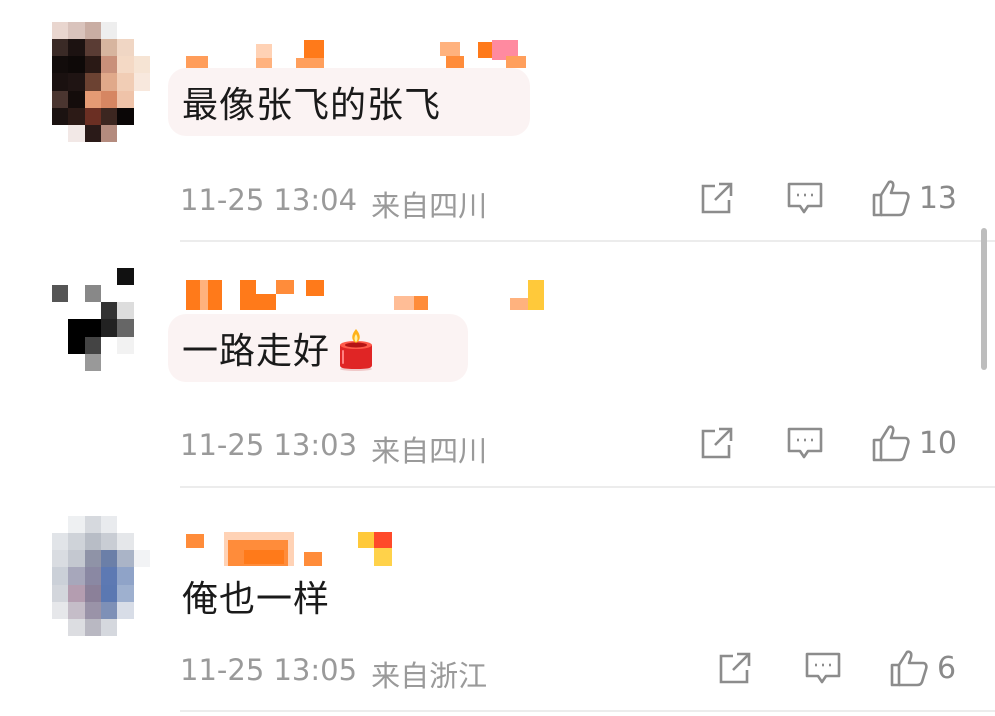 The width and height of the screenshot is (995, 716). What do you see at coordinates (984, 299) in the screenshot?
I see `scrollbar` at bounding box center [984, 299].